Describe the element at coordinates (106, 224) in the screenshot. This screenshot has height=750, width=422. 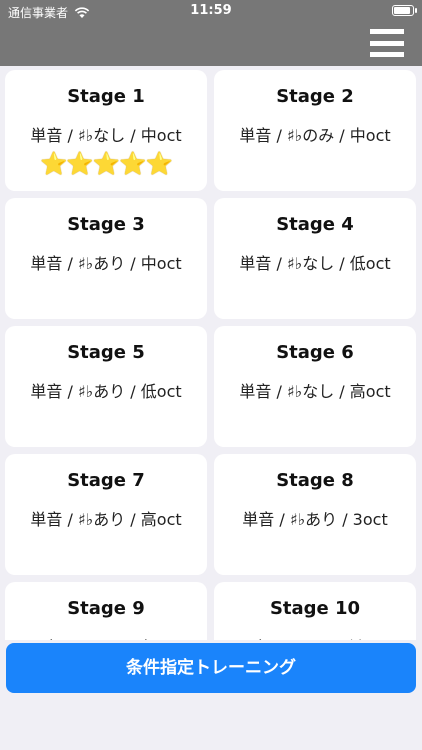
I see `stage-title: Stage 3` at that location.